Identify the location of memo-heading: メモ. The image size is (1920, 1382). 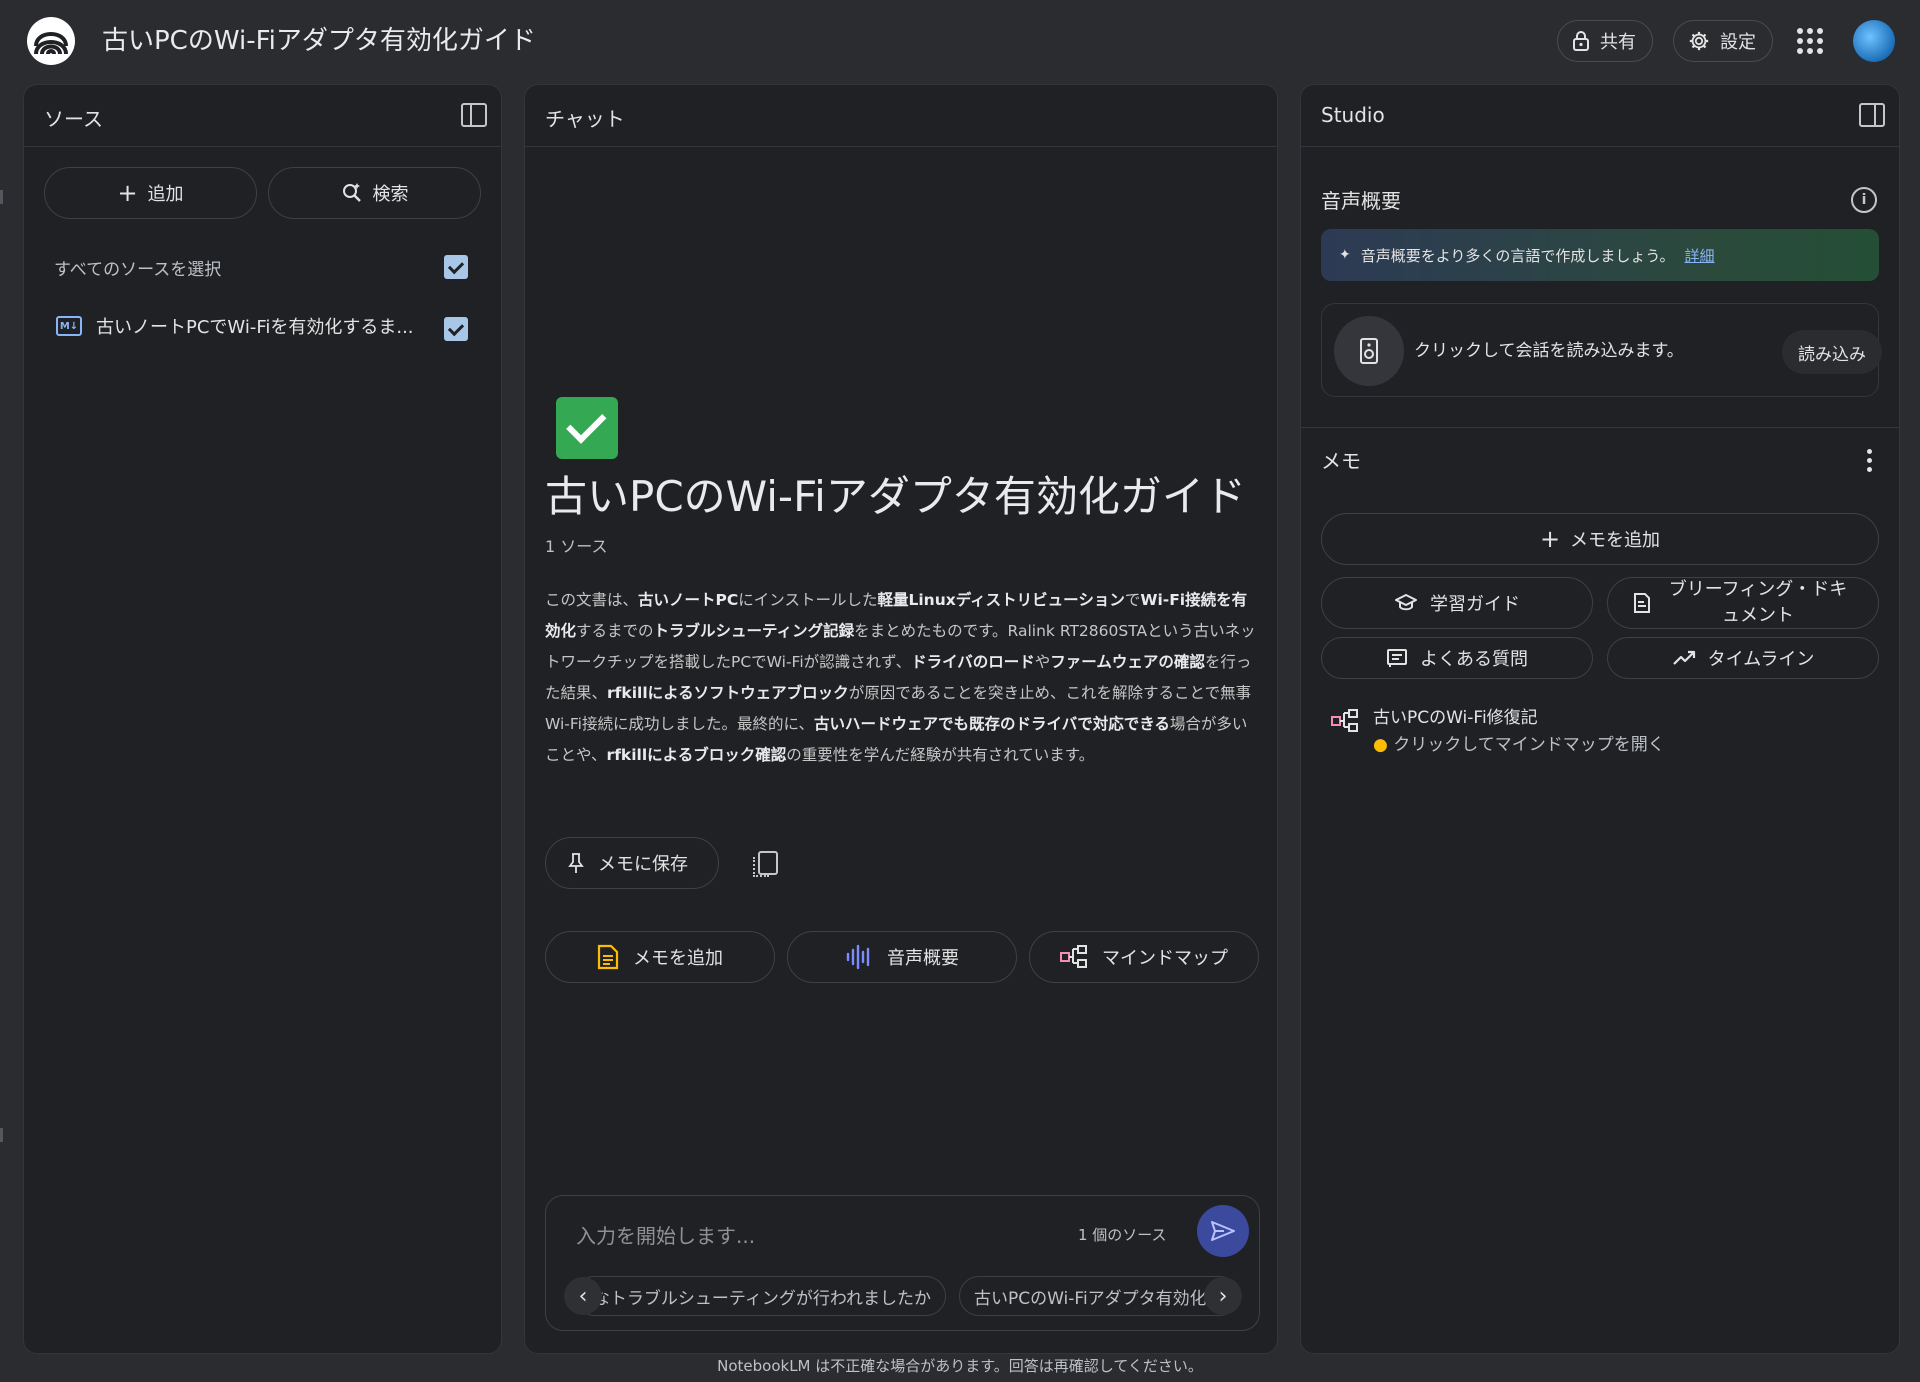
(1341, 461).